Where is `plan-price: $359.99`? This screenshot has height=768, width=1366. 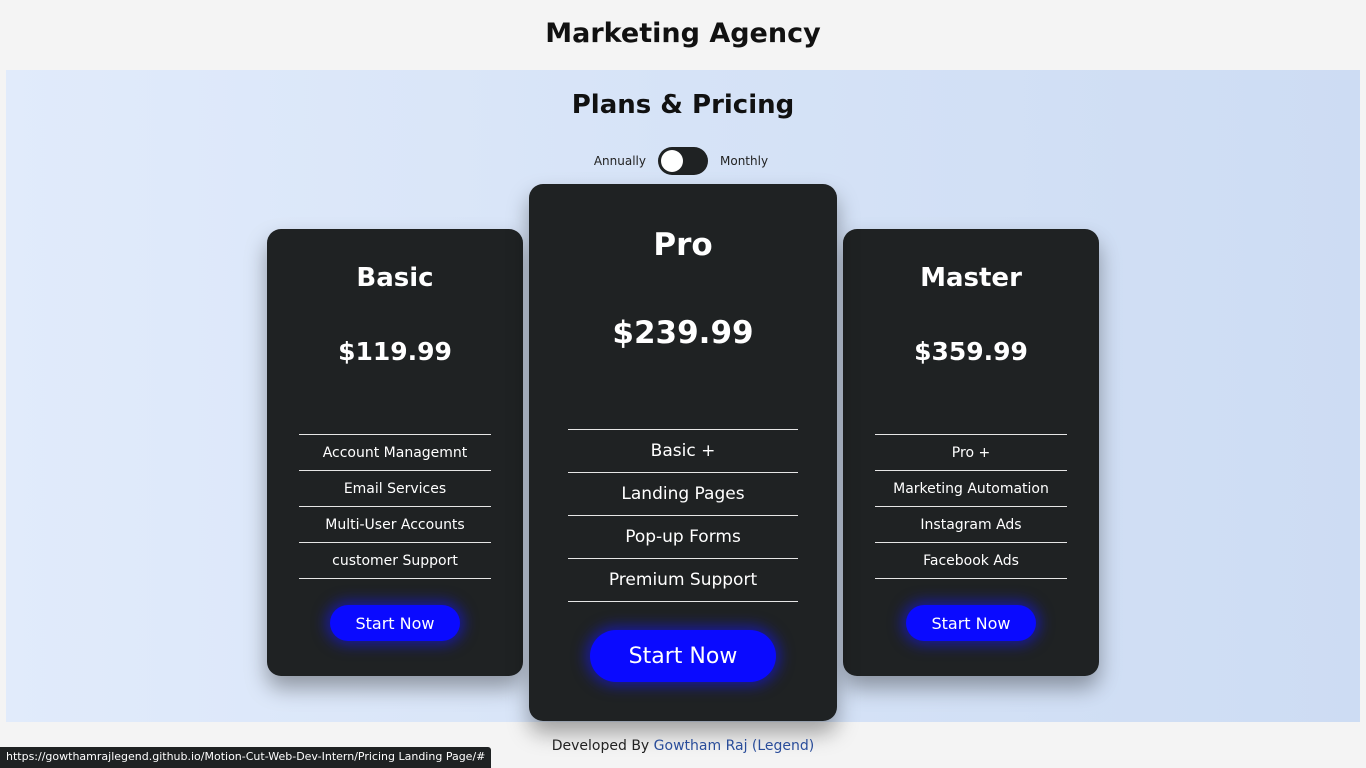 plan-price: $359.99 is located at coordinates (971, 351).